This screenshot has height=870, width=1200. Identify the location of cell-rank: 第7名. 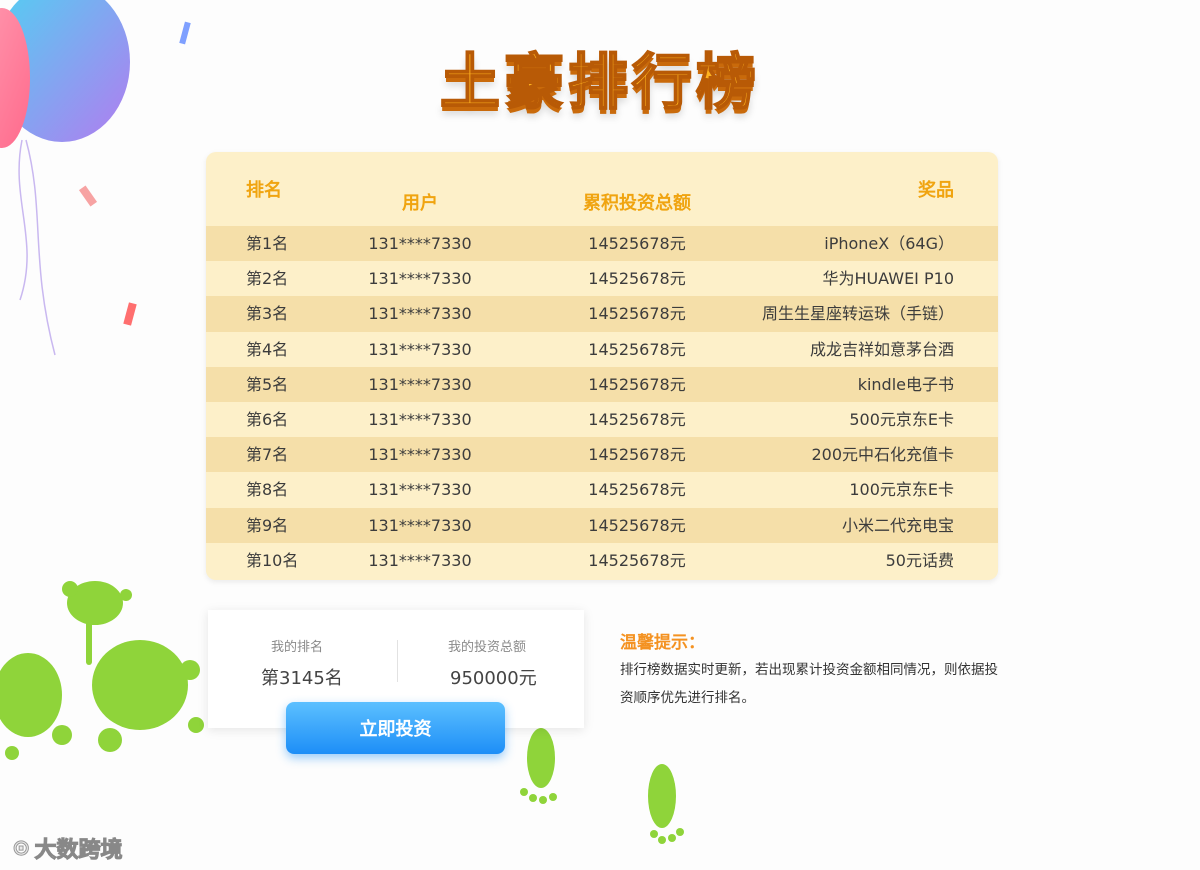
(267, 455).